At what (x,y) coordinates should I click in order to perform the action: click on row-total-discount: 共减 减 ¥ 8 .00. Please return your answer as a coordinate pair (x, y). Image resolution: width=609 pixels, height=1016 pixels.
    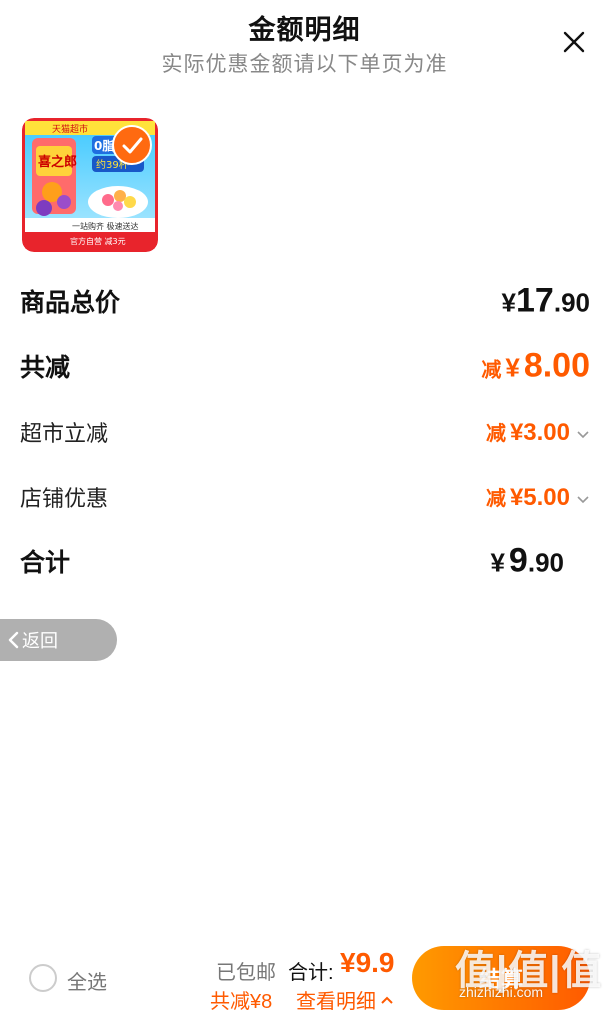
    Looking at the image, I should click on (305, 366).